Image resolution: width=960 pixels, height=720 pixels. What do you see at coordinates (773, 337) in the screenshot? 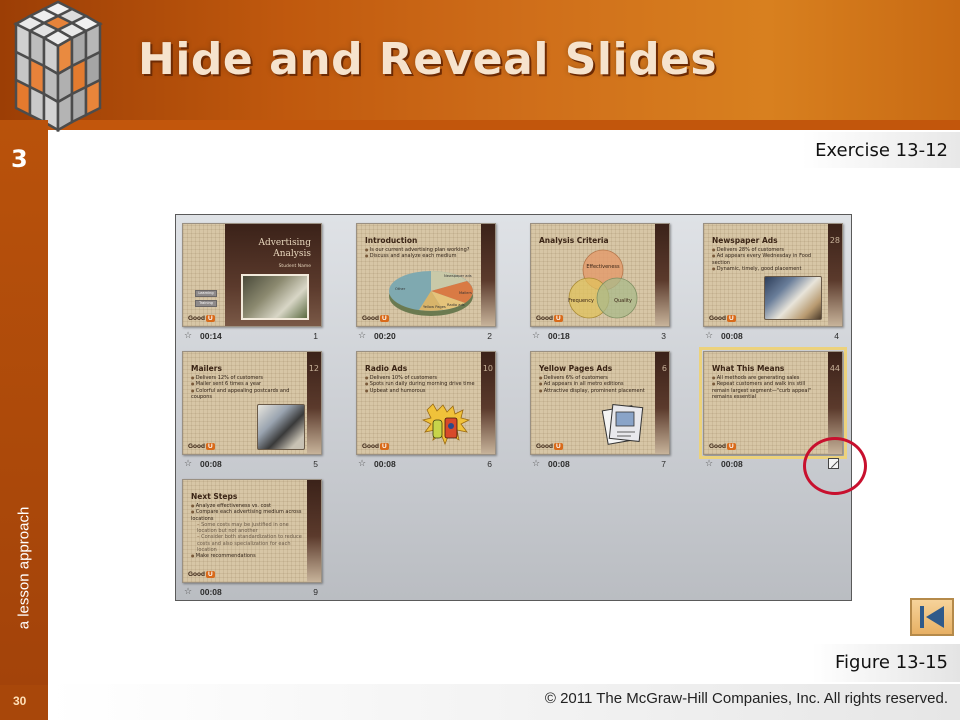
I see `slide-meta: ☆ 00:08 4` at bounding box center [773, 337].